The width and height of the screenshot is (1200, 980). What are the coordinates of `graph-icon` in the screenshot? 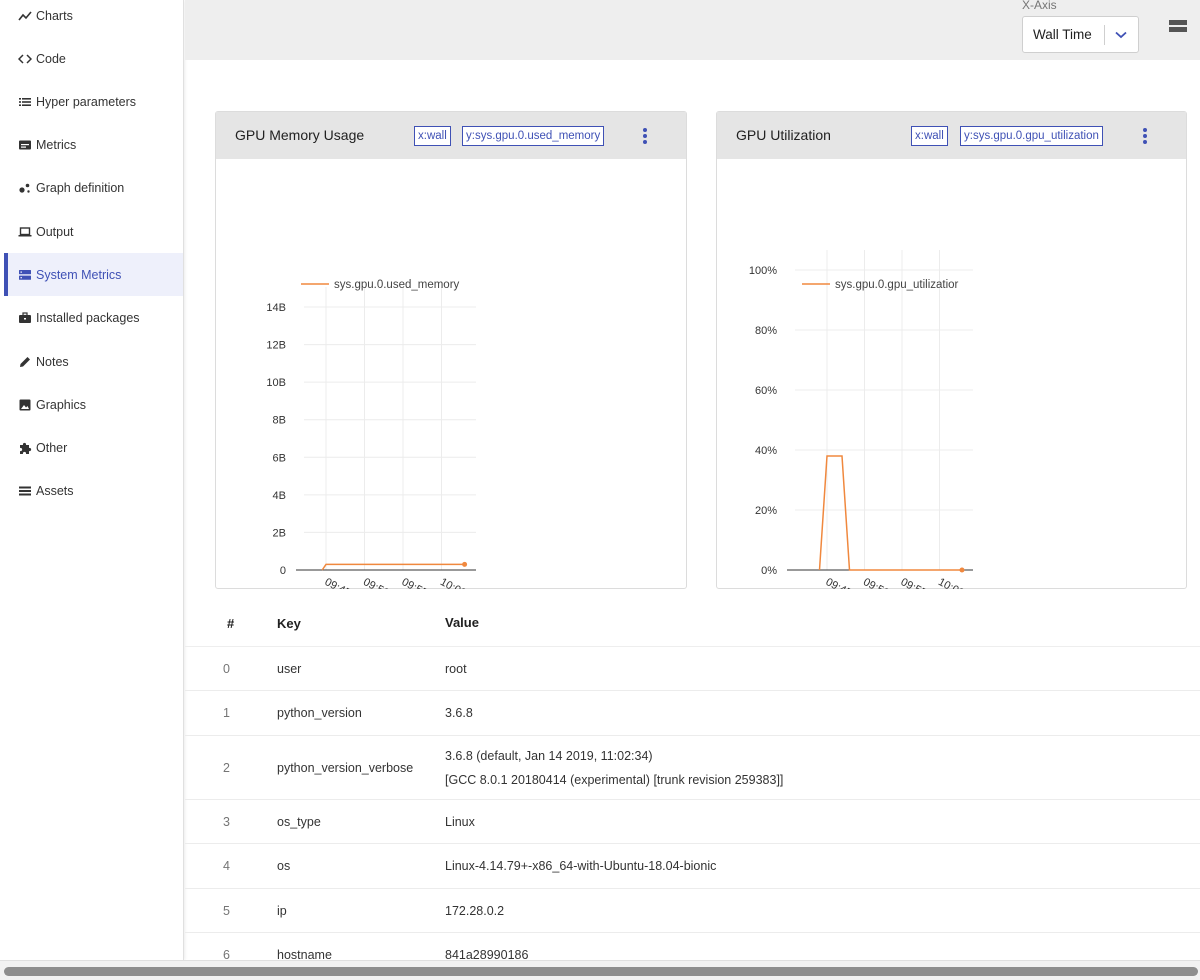 It's located at (24, 188).